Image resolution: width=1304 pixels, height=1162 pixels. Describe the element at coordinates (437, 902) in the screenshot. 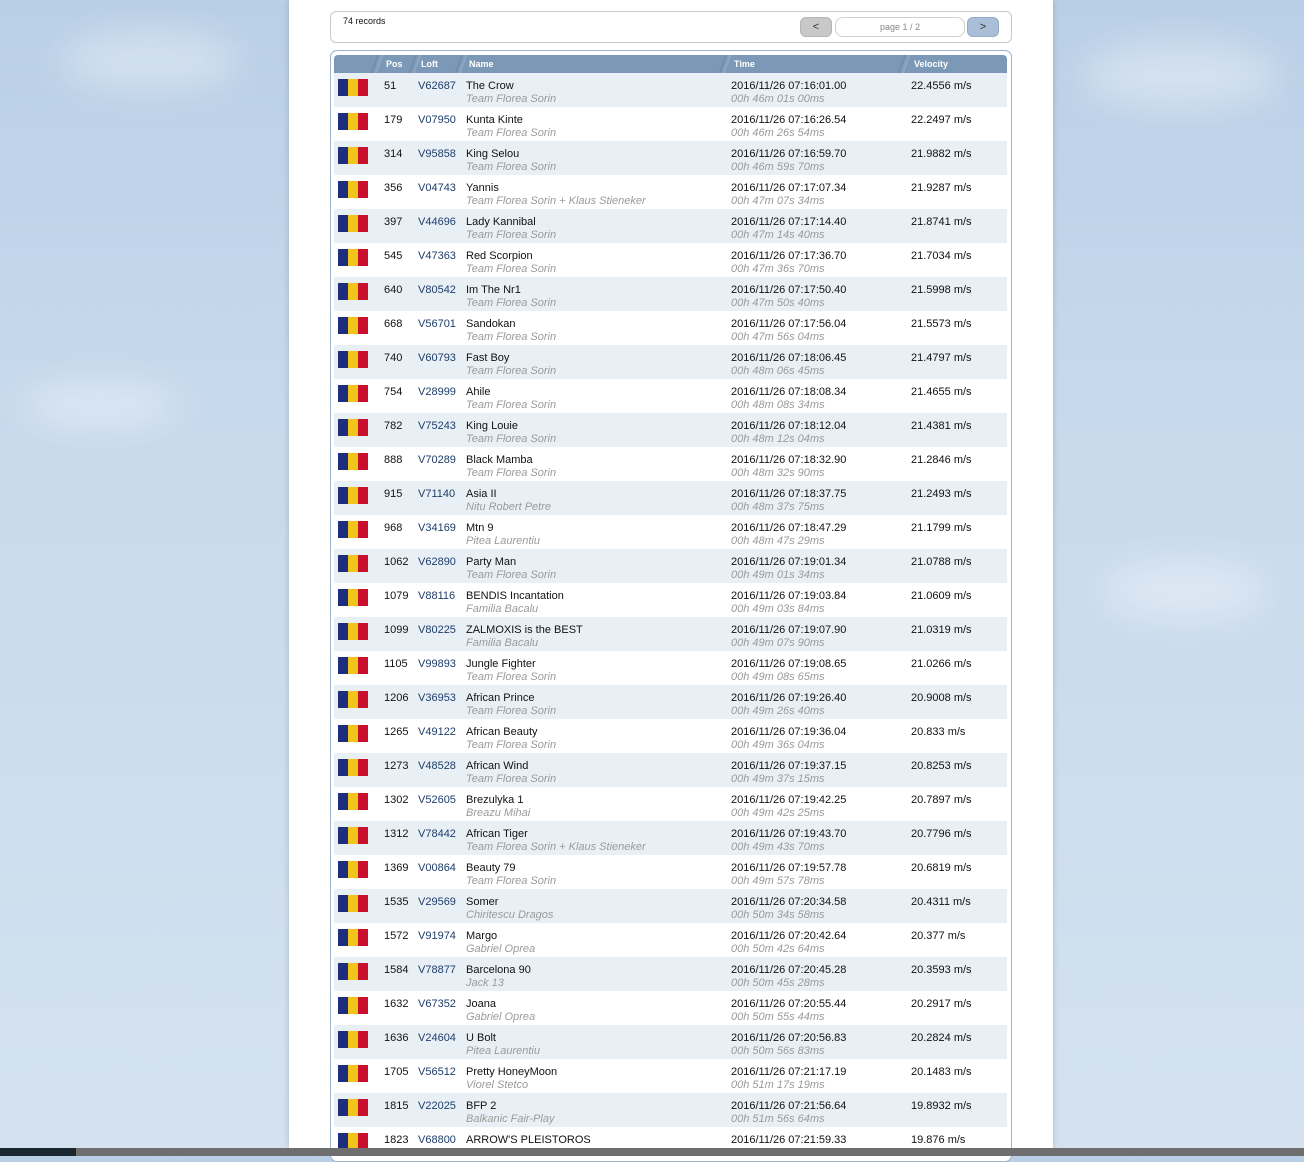

I see `loft-link: V29569` at that location.